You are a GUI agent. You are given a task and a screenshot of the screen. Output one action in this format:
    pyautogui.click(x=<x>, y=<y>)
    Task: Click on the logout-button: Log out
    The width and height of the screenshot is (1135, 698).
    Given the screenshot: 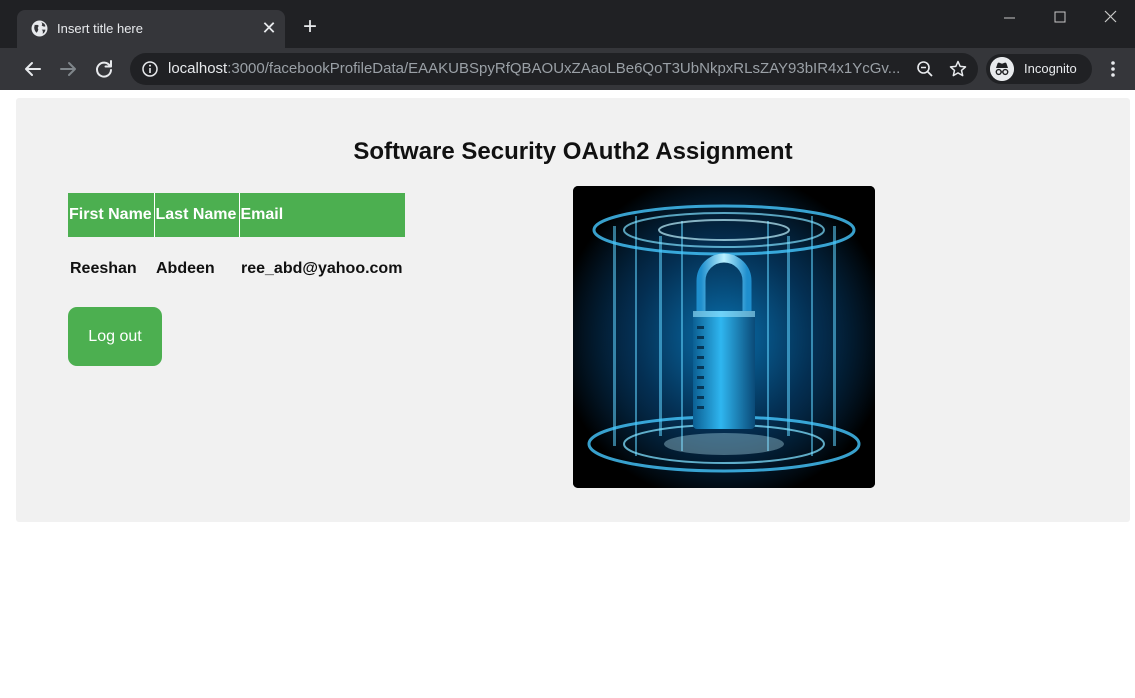 What is the action you would take?
    pyautogui.click(x=115, y=336)
    